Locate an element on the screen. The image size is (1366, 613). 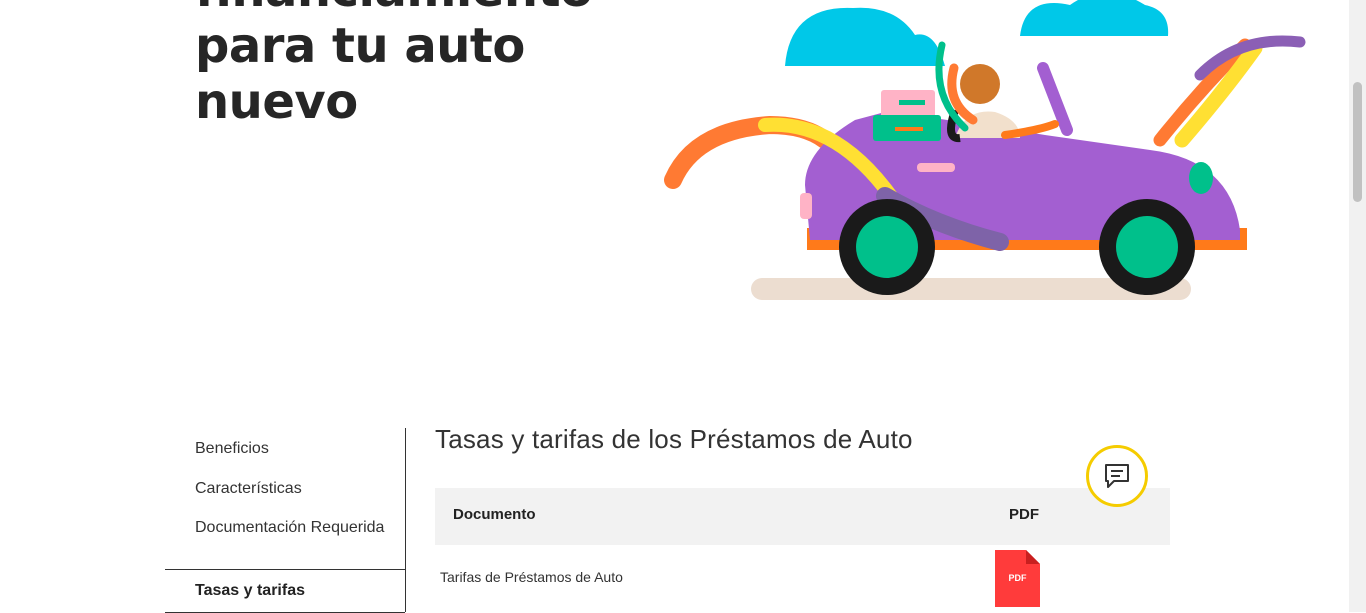
chat-bubble-icon is located at coordinates (1117, 476).